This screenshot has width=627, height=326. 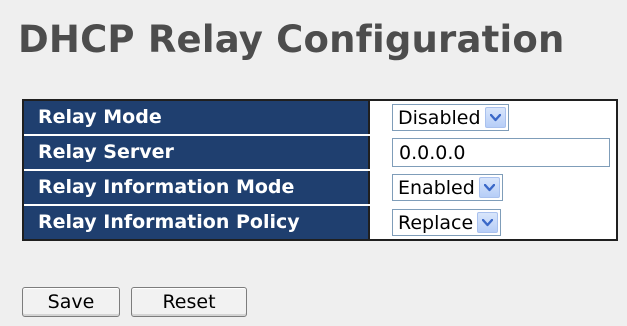 I want to click on relay-information-policy-label: Relay Information Policy, so click(x=197, y=222).